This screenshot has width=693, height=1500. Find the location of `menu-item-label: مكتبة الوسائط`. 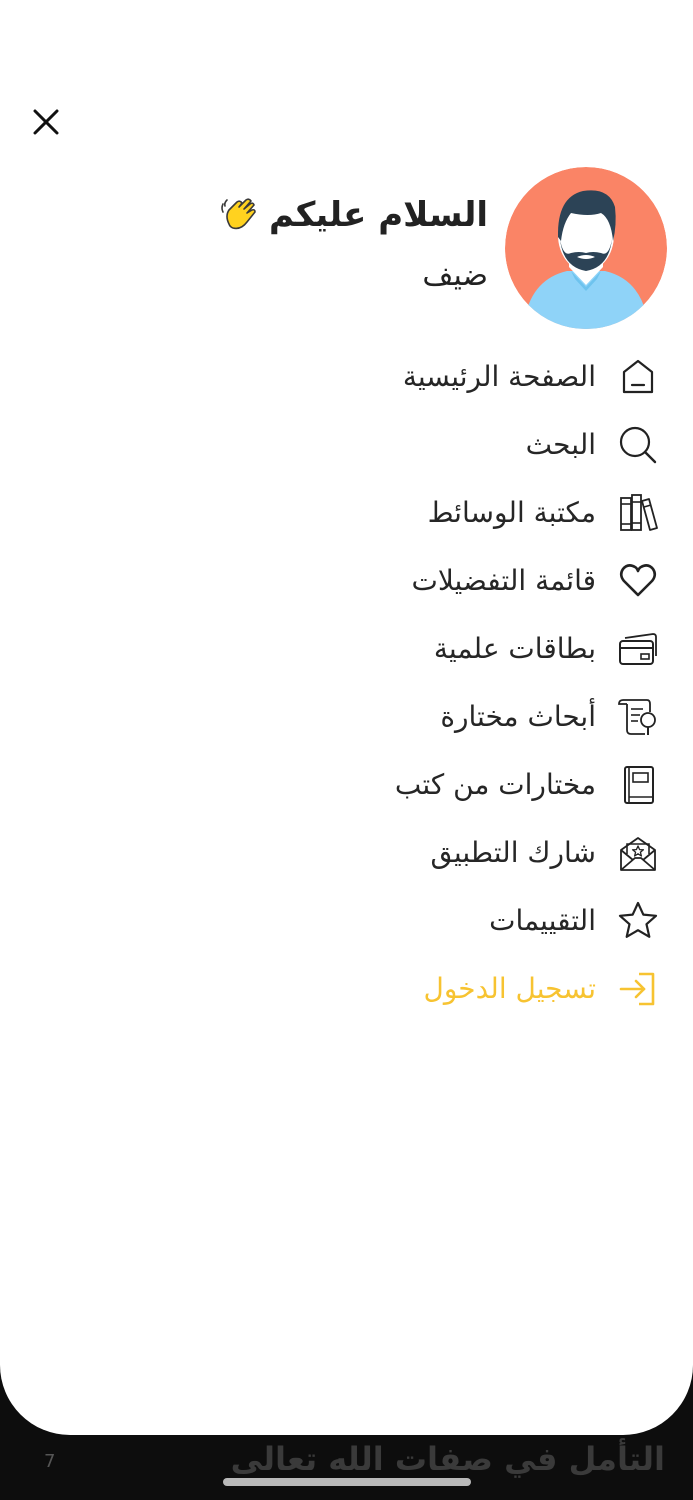

menu-item-label: مكتبة الوسائط is located at coordinates (511, 512).